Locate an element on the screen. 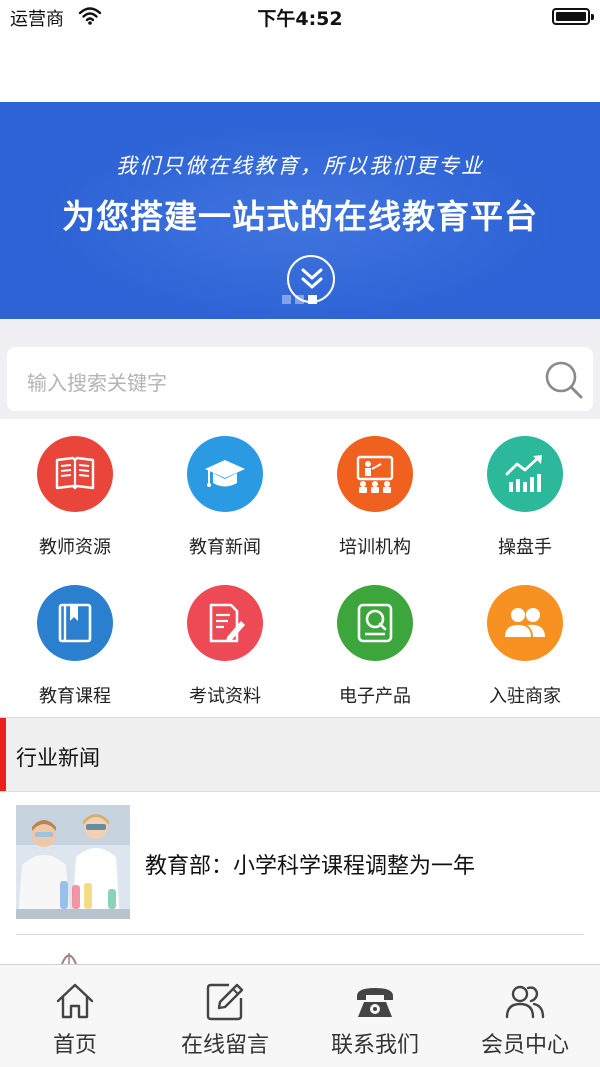 This screenshot has height=1067, width=600. category-merchants: 入驻商家 is located at coordinates (525, 642).